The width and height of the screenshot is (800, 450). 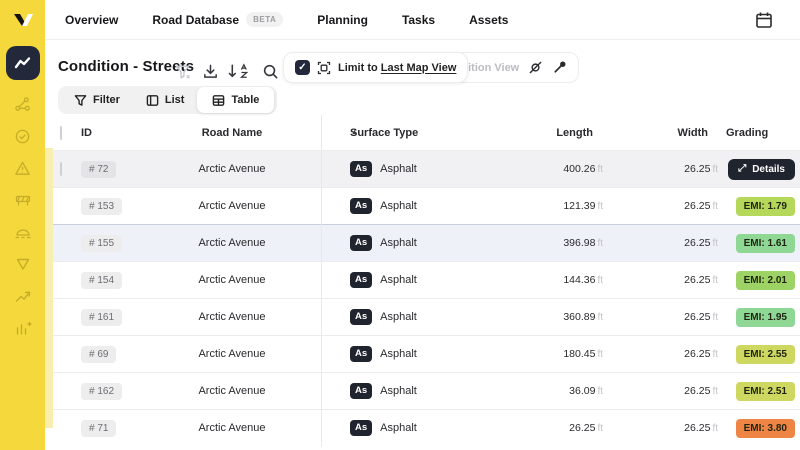 What do you see at coordinates (579, 280) in the screenshot?
I see `length-value: 144.36` at bounding box center [579, 280].